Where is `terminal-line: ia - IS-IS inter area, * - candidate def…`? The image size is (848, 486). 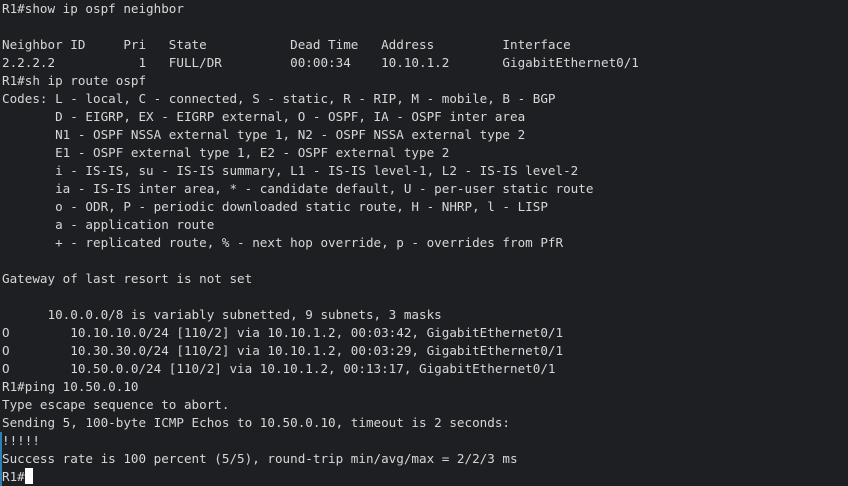 terminal-line: ia - IS-IS inter area, * - candidate def… is located at coordinates (298, 188).